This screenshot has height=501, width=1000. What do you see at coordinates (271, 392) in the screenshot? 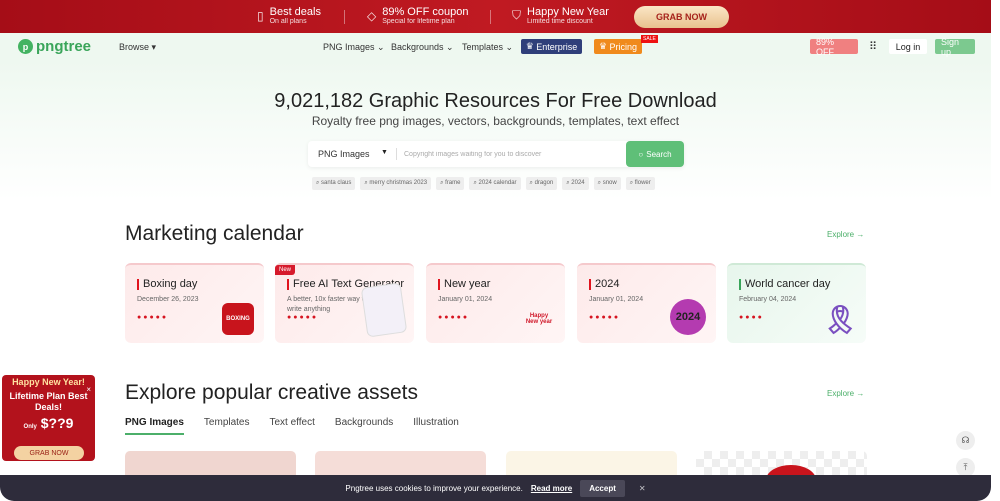
I see `explore-assets-heading: Explore popular creative assets` at bounding box center [271, 392].